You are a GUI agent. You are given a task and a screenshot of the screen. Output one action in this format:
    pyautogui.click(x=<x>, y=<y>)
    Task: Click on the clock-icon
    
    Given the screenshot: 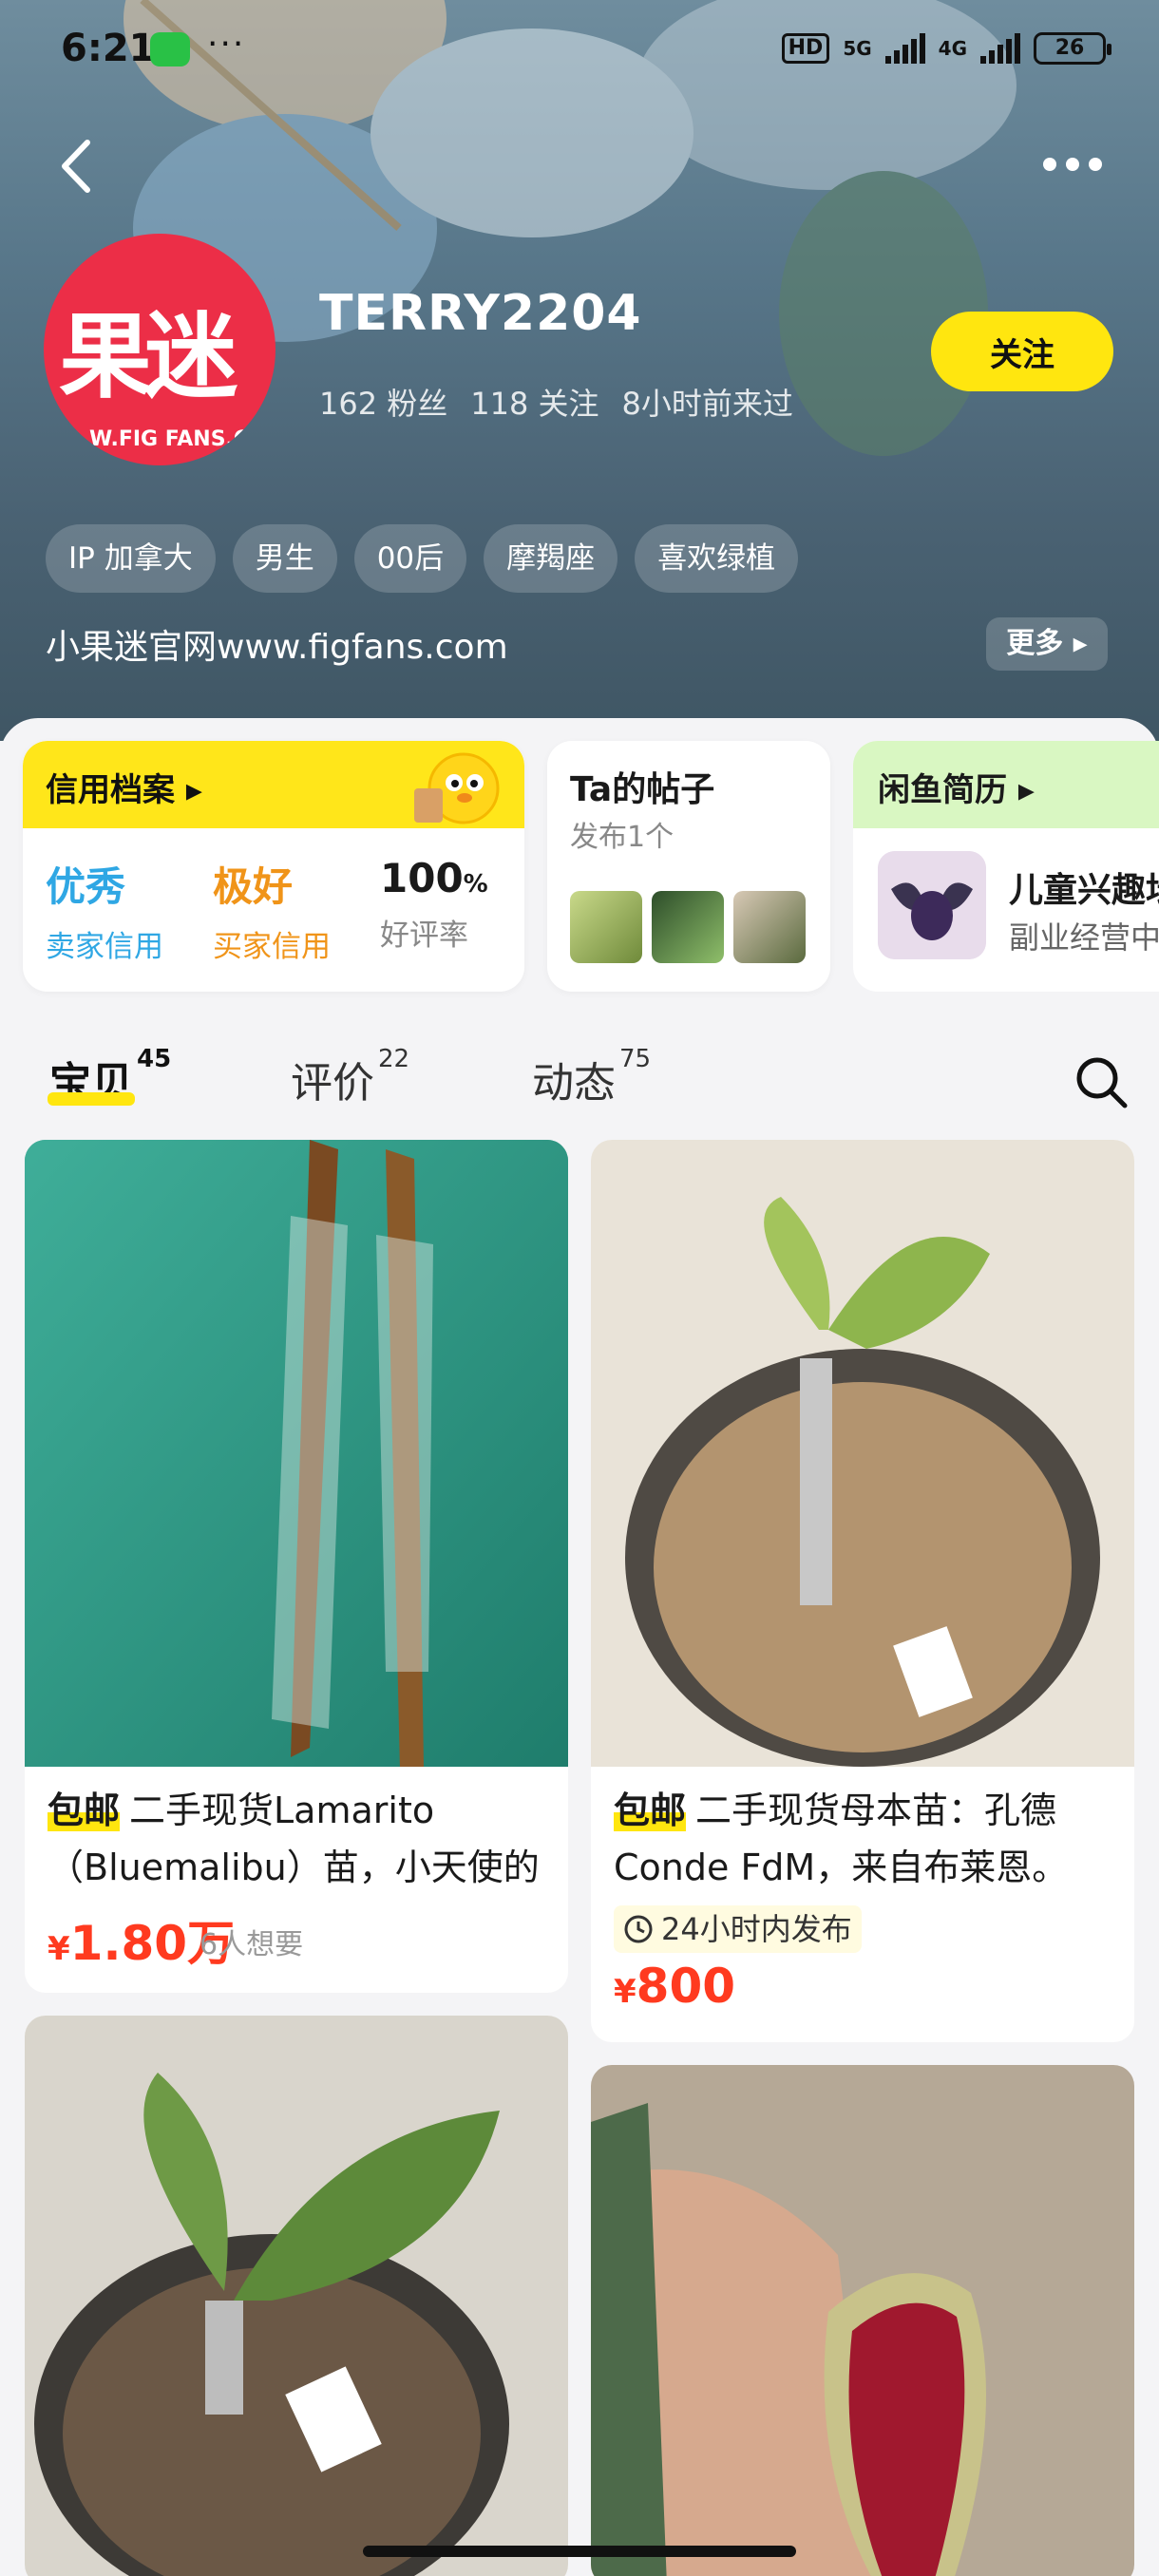 What is the action you would take?
    pyautogui.click(x=638, y=1929)
    